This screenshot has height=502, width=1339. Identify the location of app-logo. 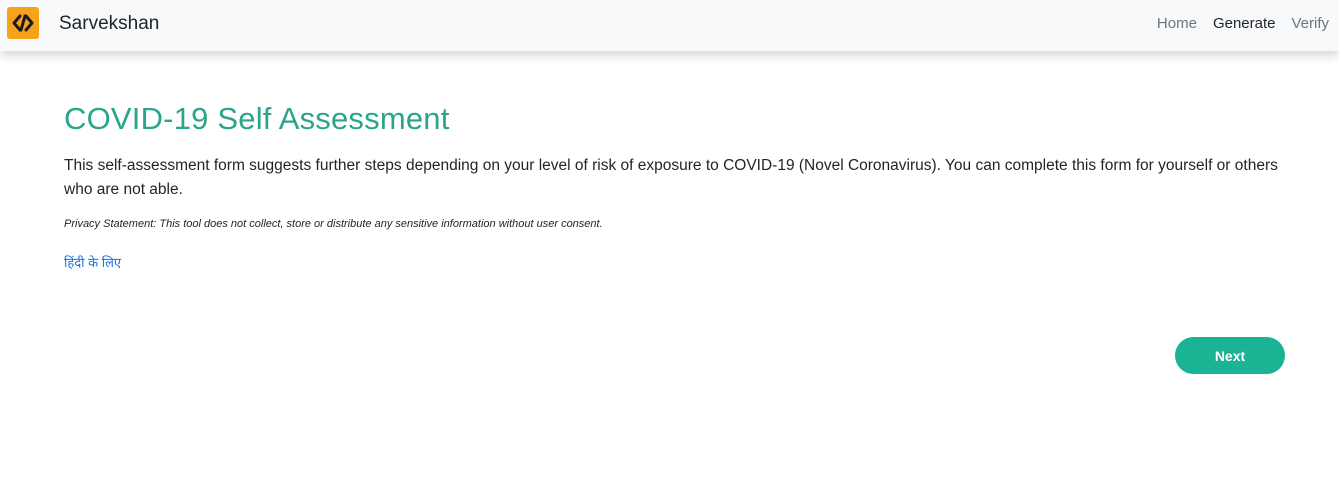
(23, 23).